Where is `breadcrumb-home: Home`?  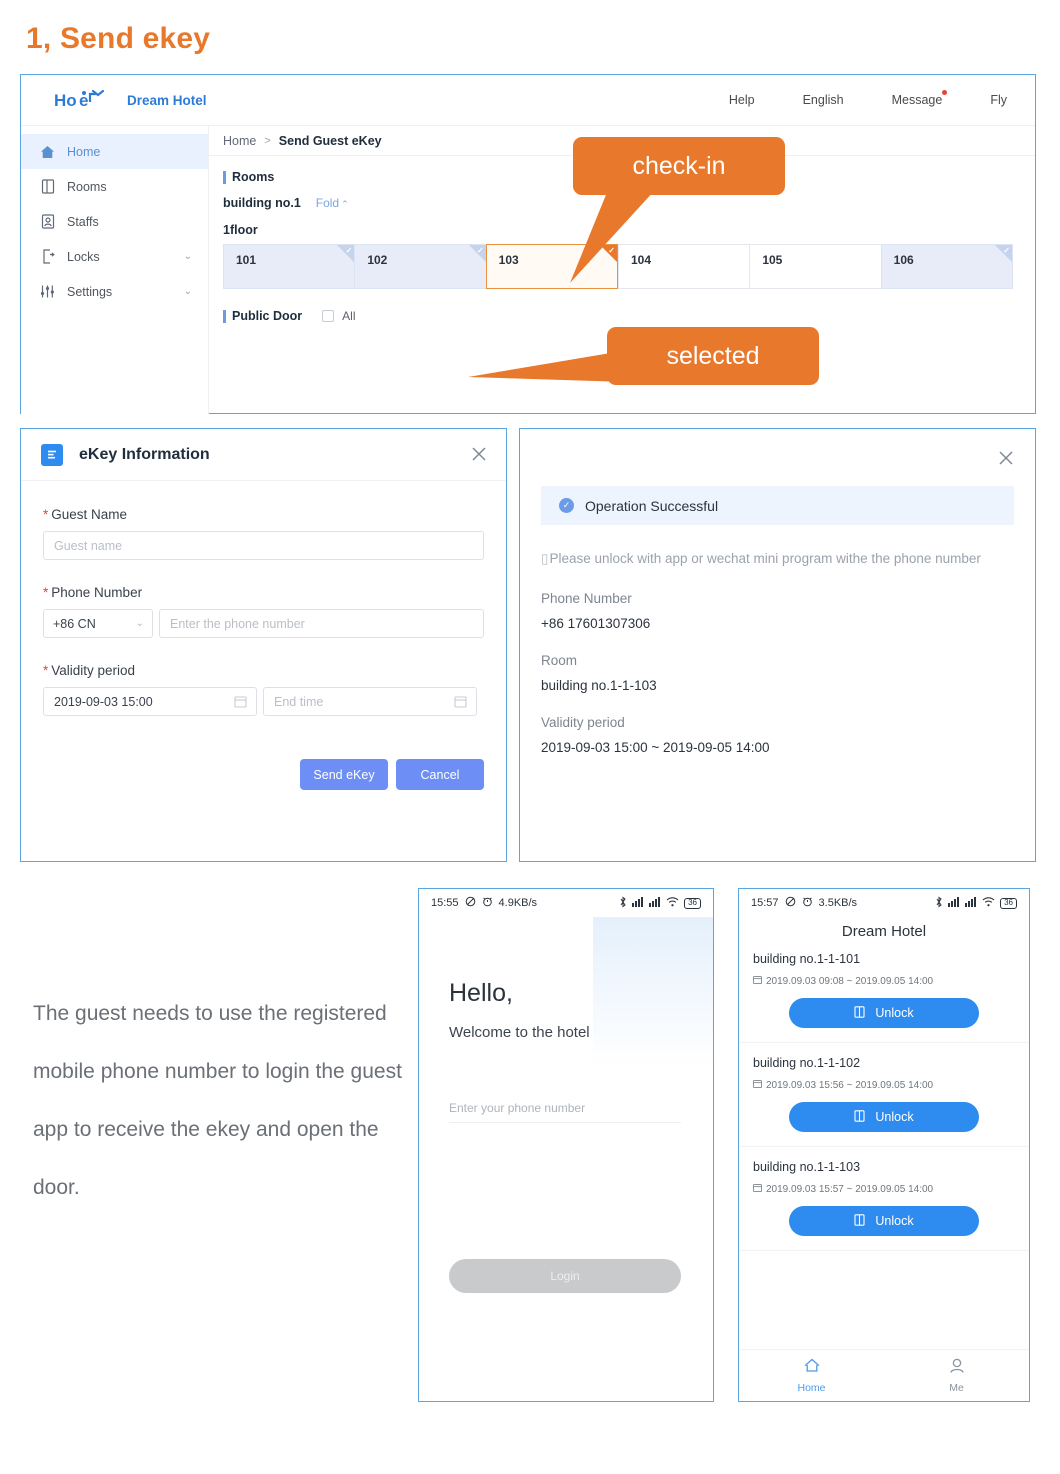 breadcrumb-home: Home is located at coordinates (239, 141).